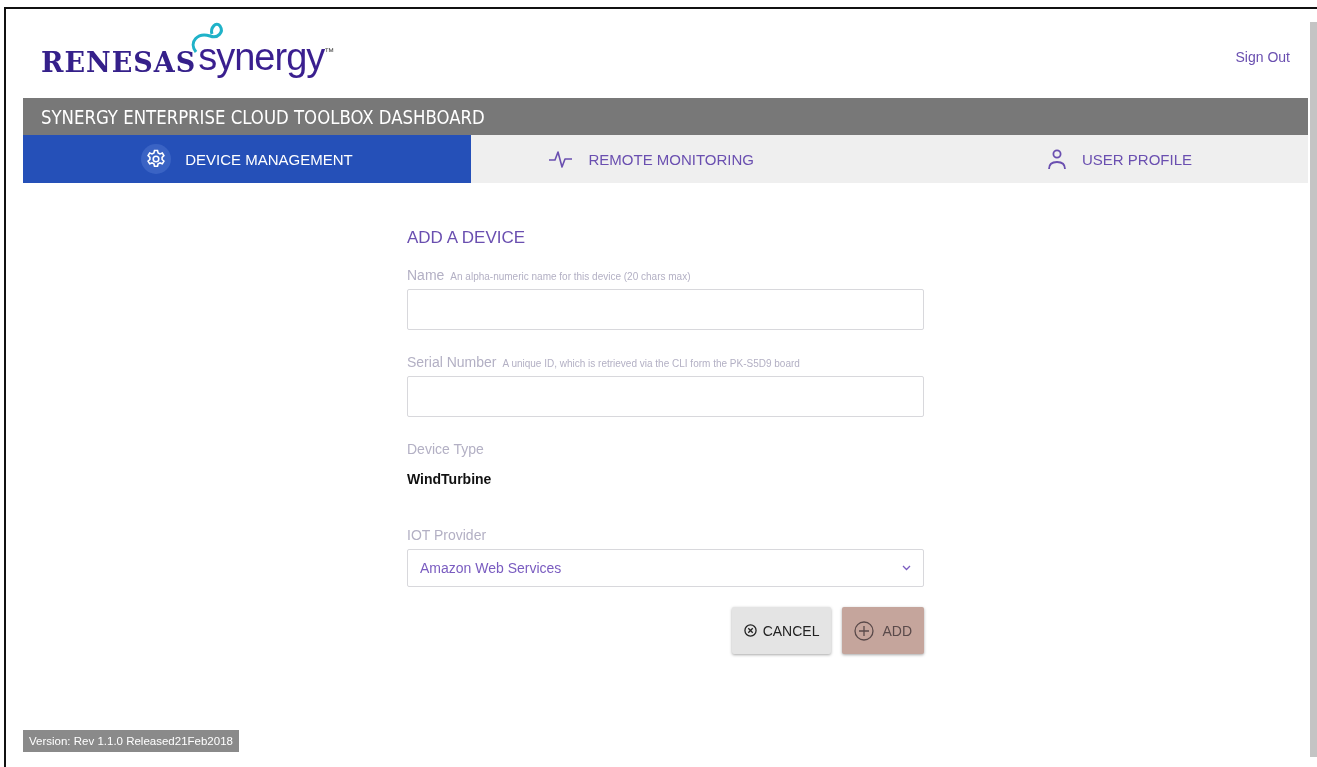  I want to click on nav-tab: DEVICE MANAGEMENT, so click(247, 159).